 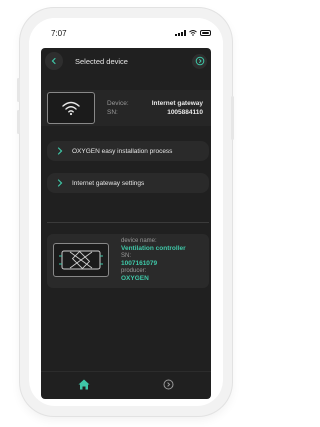 What do you see at coordinates (177, 103) in the screenshot?
I see `device-value: Internet gateway` at bounding box center [177, 103].